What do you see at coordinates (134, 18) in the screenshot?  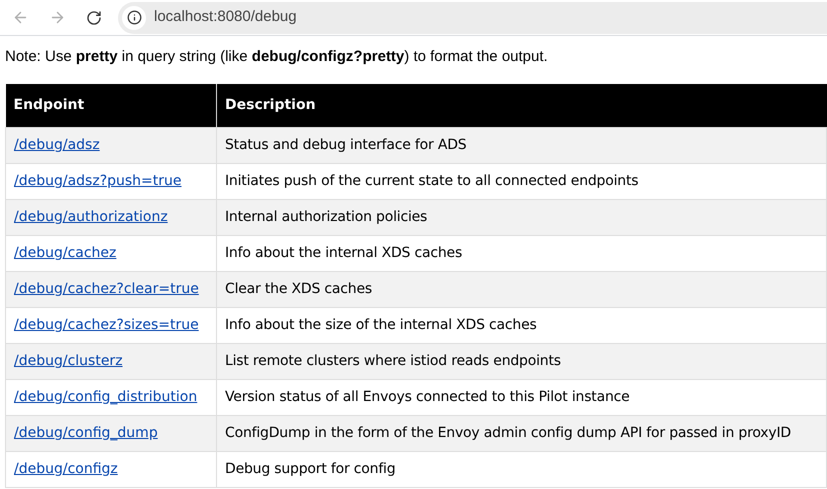 I see `site-info-icon` at bounding box center [134, 18].